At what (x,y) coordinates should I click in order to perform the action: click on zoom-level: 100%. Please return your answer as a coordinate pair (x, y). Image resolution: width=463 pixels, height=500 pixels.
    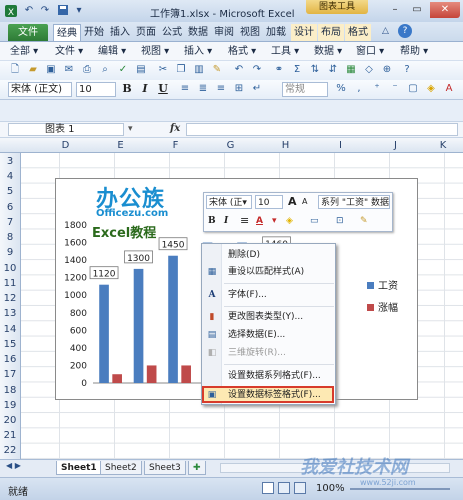
    Looking at the image, I should click on (330, 488).